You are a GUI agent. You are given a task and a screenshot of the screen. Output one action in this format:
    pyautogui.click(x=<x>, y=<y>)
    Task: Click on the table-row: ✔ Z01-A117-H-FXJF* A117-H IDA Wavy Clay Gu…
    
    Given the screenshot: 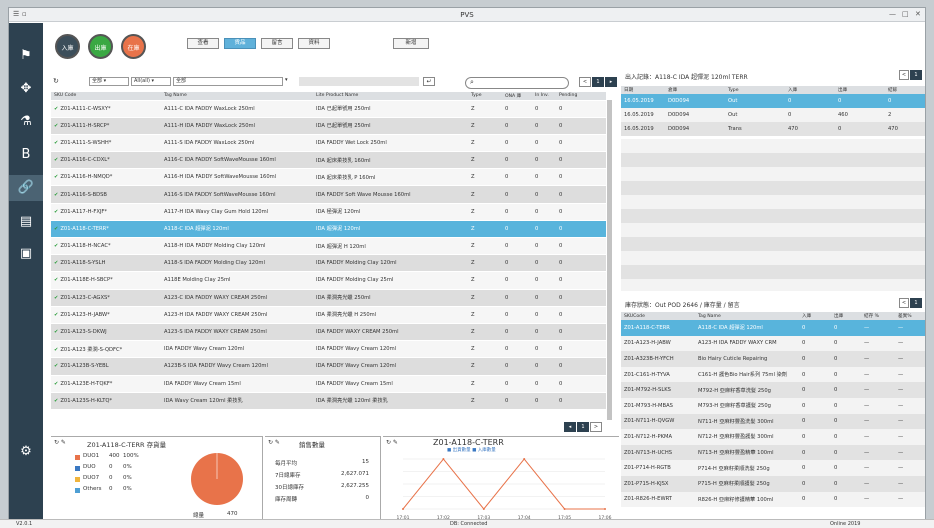 What is the action you would take?
    pyautogui.click(x=328, y=212)
    